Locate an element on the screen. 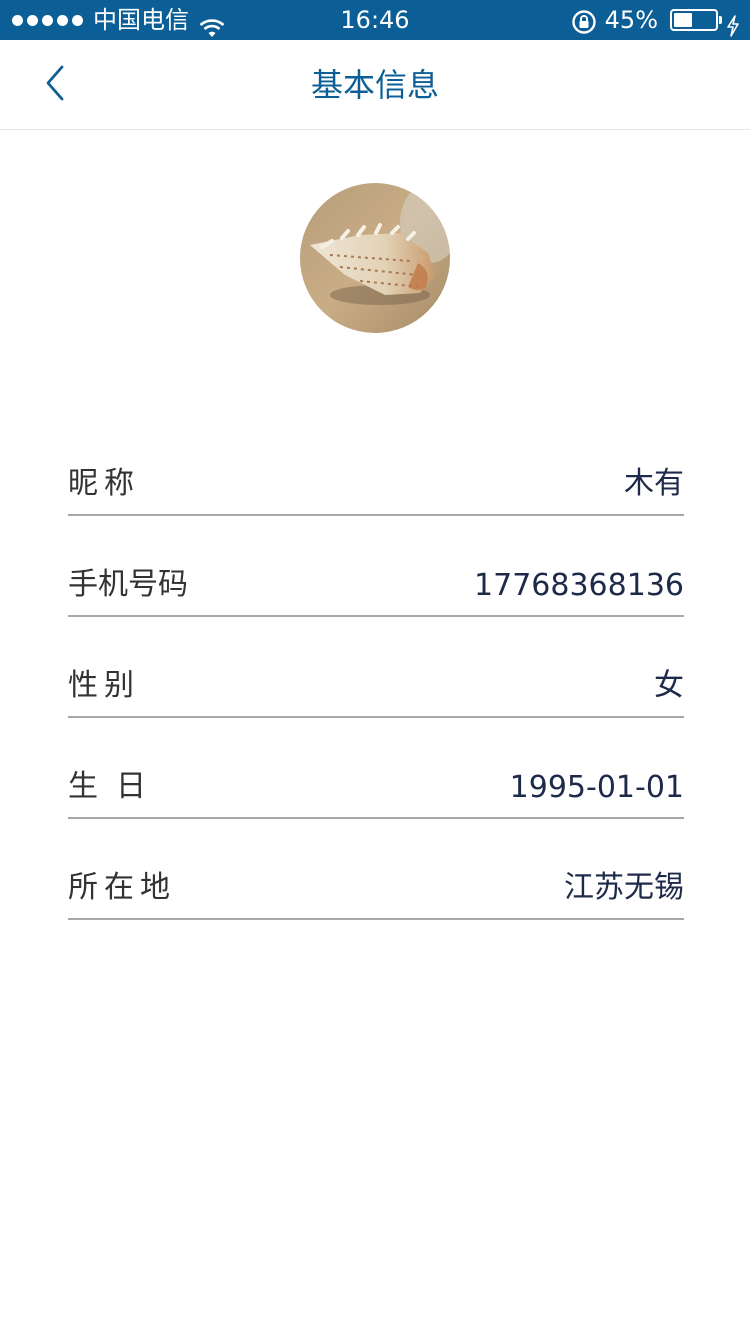 Image resolution: width=750 pixels, height=1334 pixels. location-label: 所在地 is located at coordinates (122, 887).